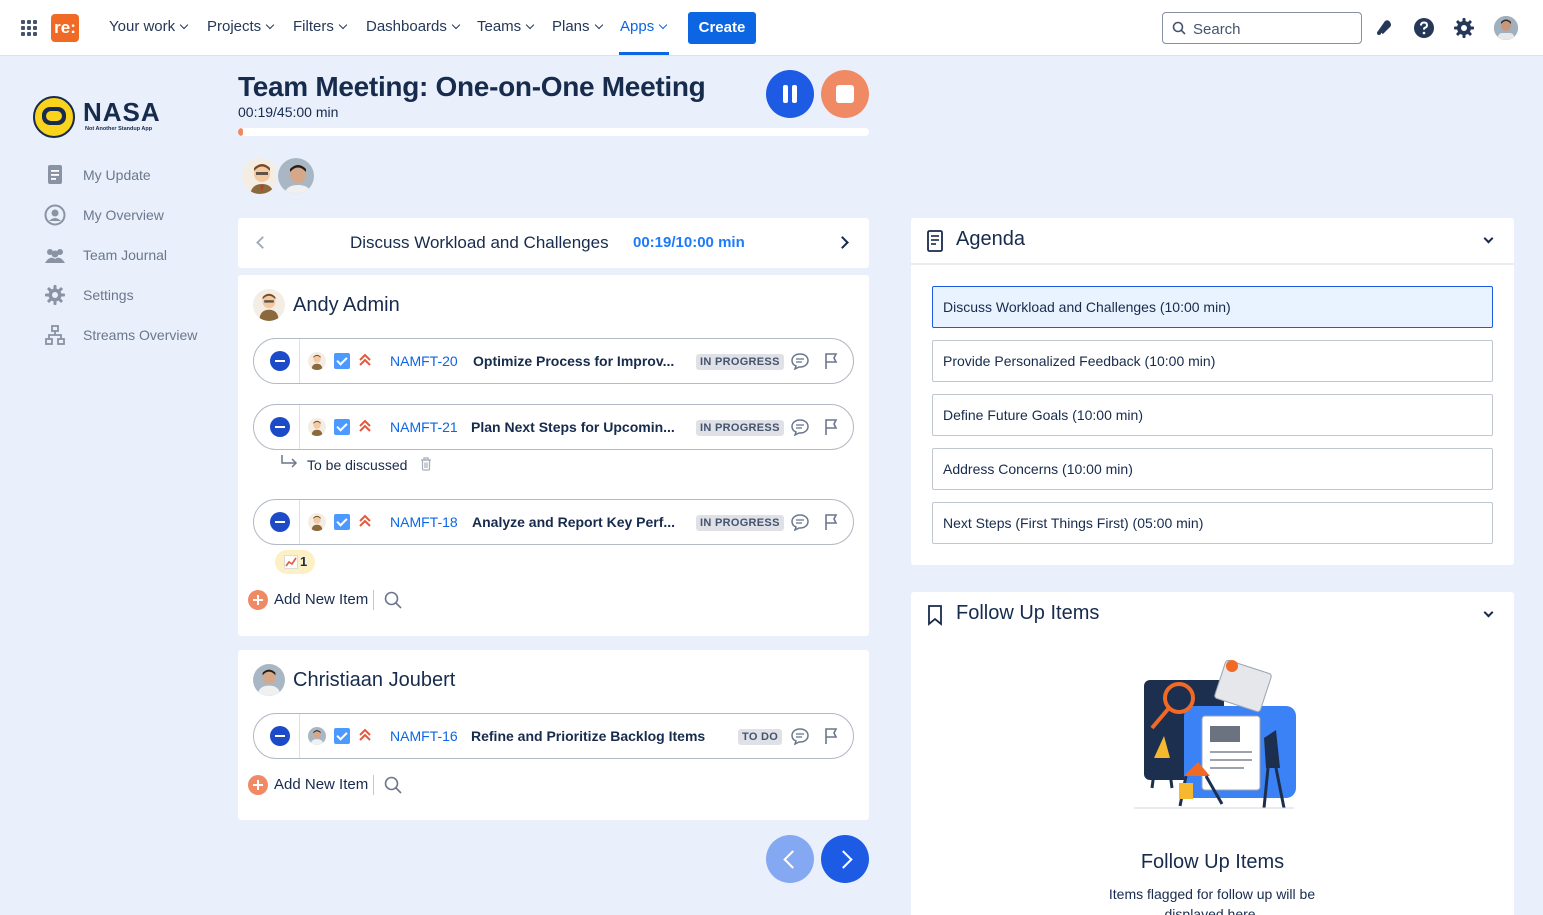  I want to click on reaction-badge: 1, so click(295, 562).